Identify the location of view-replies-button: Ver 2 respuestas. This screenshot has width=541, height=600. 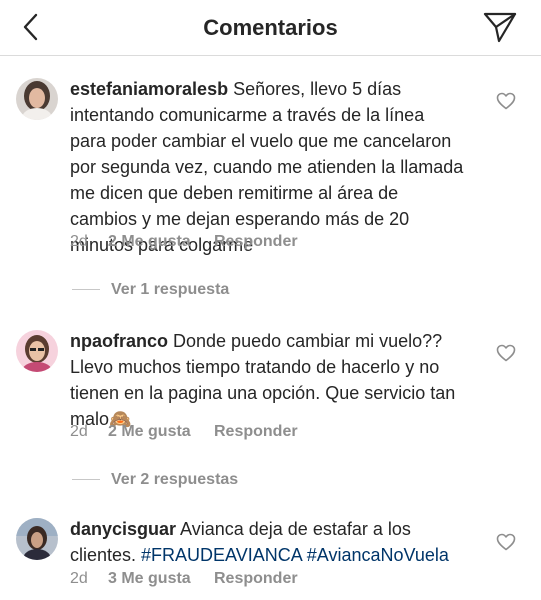
(155, 480).